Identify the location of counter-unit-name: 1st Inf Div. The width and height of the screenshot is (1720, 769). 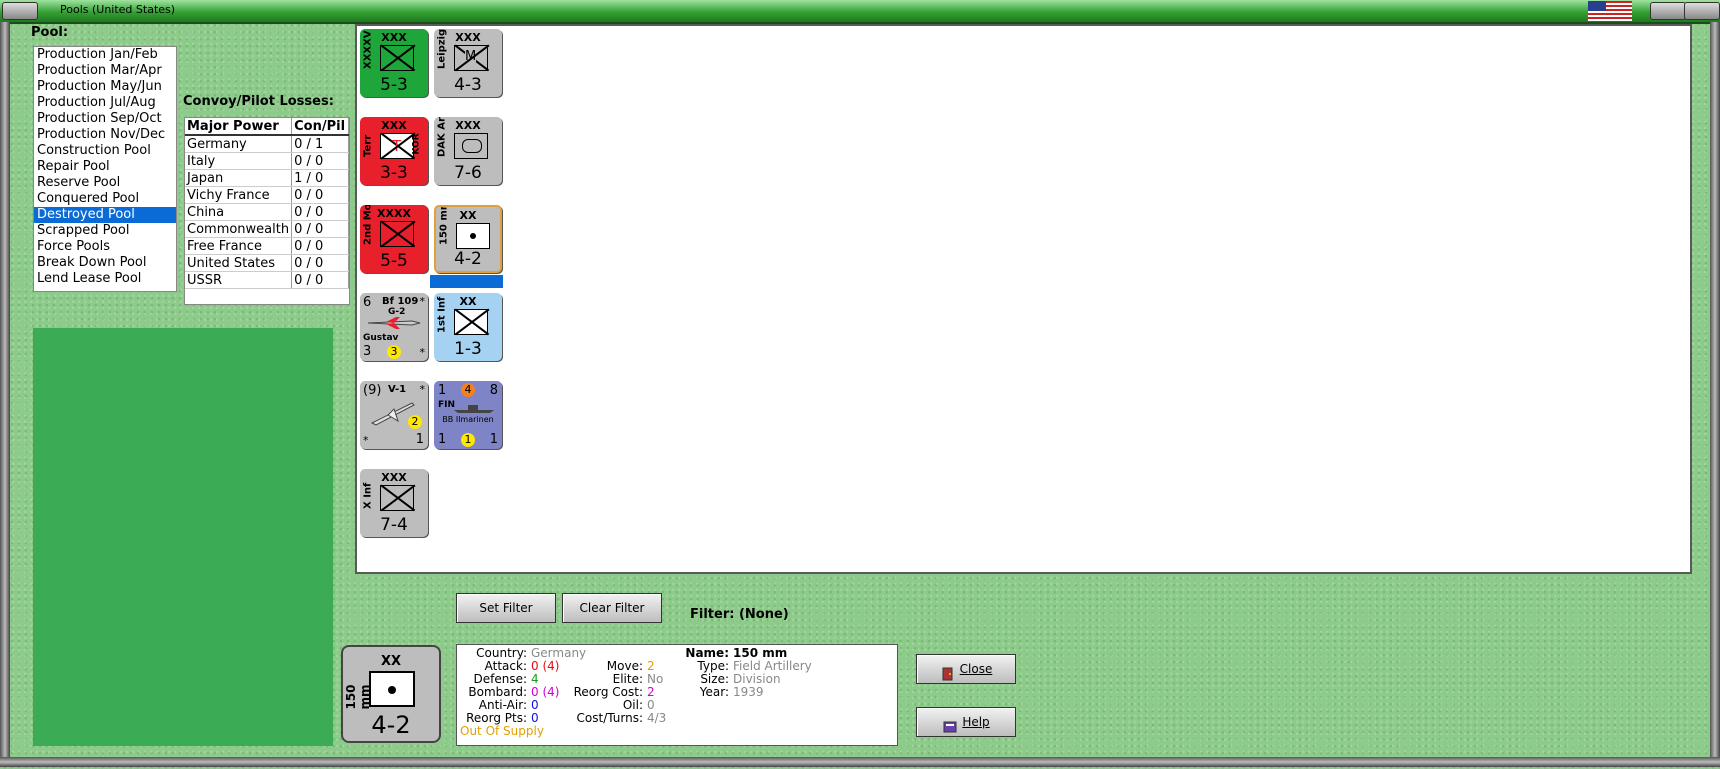
(442, 313).